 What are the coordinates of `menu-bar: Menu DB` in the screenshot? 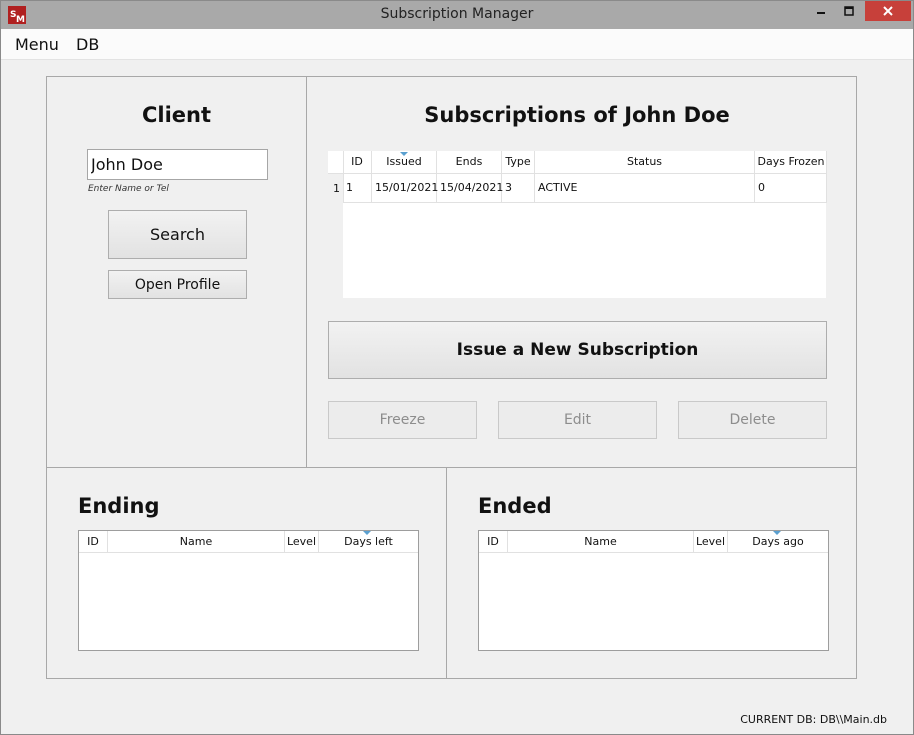 It's located at (457, 44).